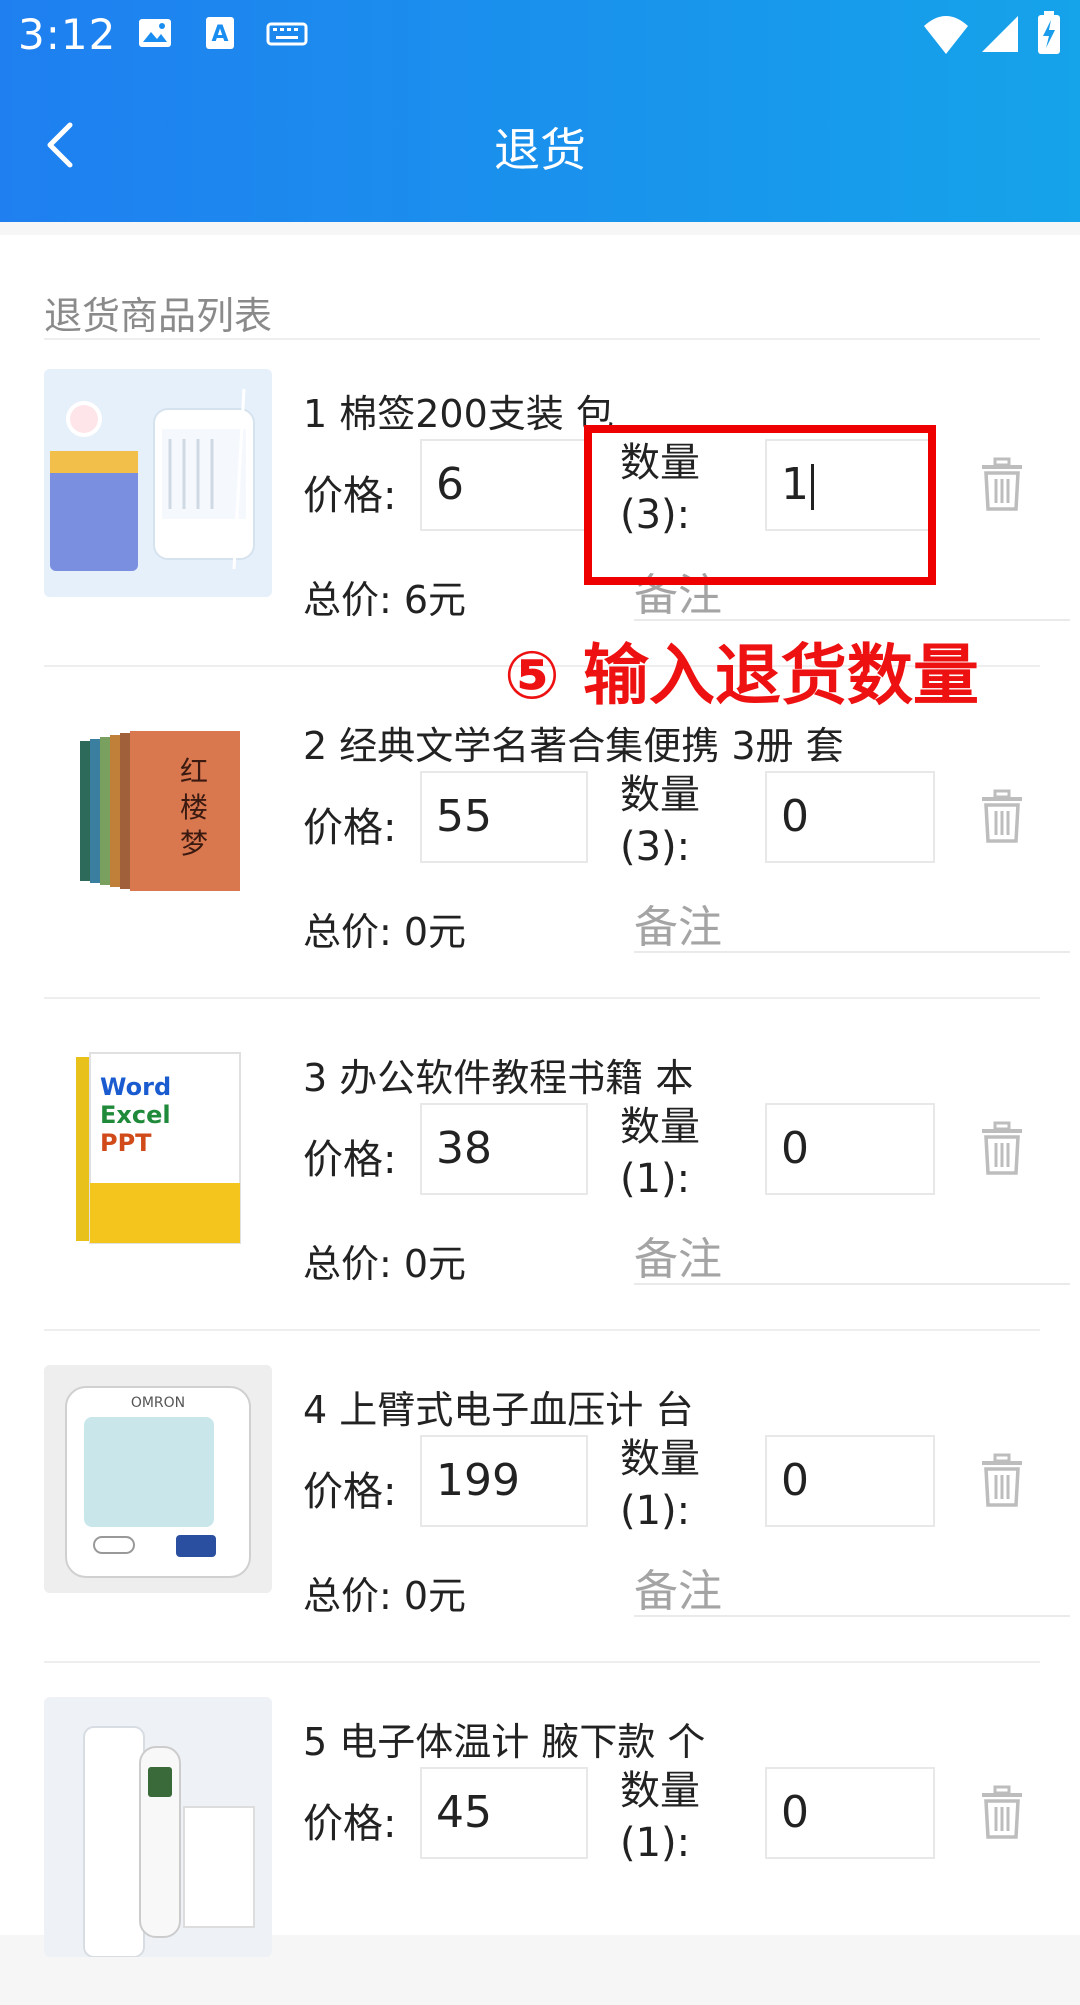 Image resolution: width=1080 pixels, height=2005 pixels. Describe the element at coordinates (135, 1087) in the screenshot. I see `svg-text: Word` at that location.